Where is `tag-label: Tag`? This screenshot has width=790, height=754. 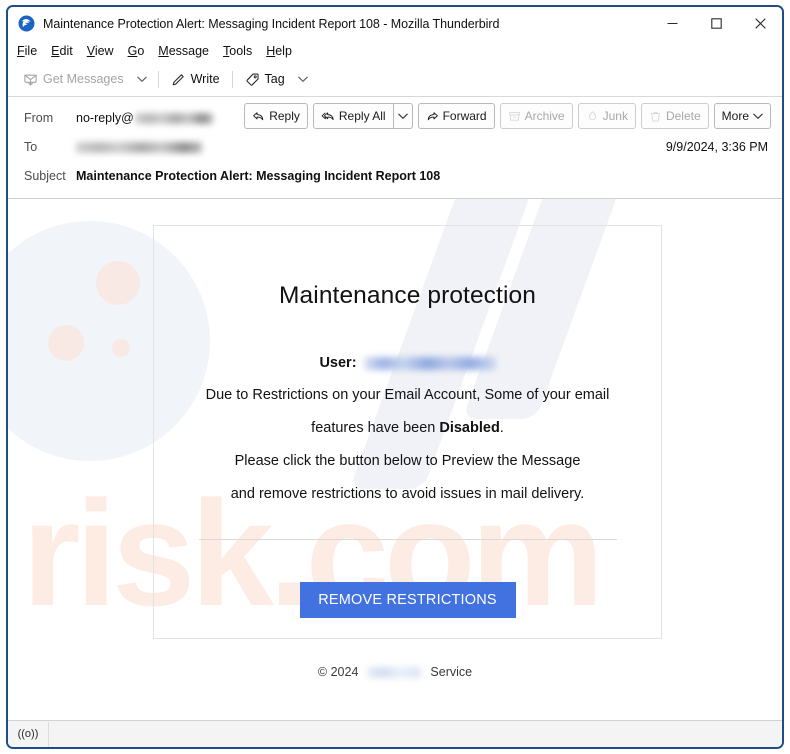
tag-label: Tag is located at coordinates (274, 79).